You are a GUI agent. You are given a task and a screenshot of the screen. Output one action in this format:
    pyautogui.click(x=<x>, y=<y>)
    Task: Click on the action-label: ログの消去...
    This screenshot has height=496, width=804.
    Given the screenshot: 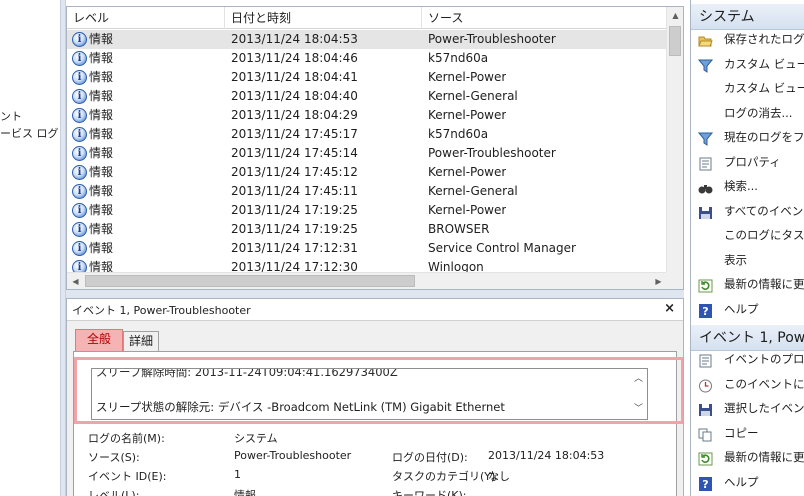 What is the action you would take?
    pyautogui.click(x=758, y=112)
    